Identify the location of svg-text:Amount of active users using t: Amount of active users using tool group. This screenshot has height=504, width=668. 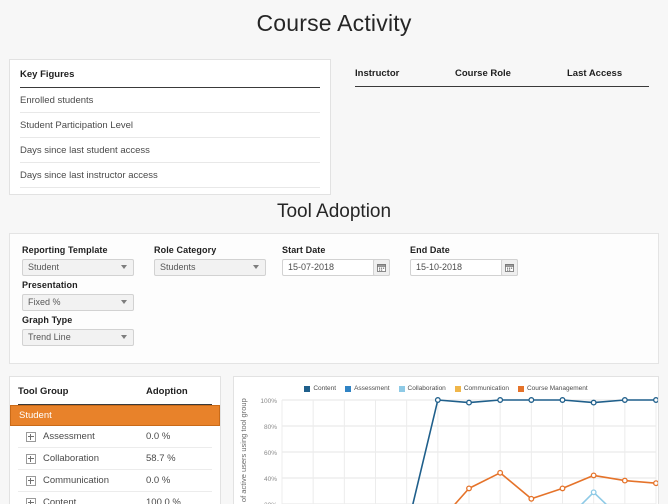
(243, 451).